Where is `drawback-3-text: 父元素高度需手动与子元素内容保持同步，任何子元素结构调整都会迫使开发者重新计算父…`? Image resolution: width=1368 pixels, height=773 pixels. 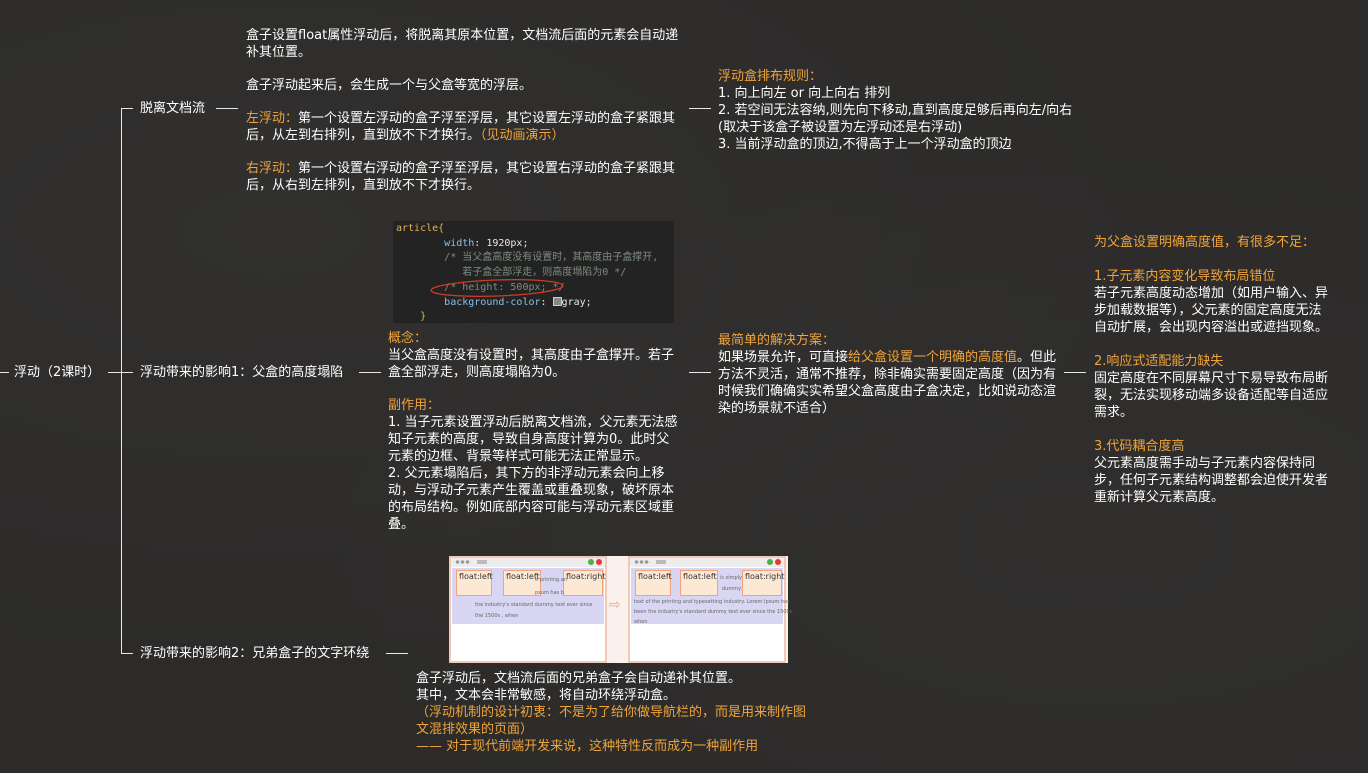
drawback-3-text: 父元素高度需手动与子元素内容保持同步，任何子元素结构调整都会迫使开发者重新计算父… is located at coordinates (1211, 480).